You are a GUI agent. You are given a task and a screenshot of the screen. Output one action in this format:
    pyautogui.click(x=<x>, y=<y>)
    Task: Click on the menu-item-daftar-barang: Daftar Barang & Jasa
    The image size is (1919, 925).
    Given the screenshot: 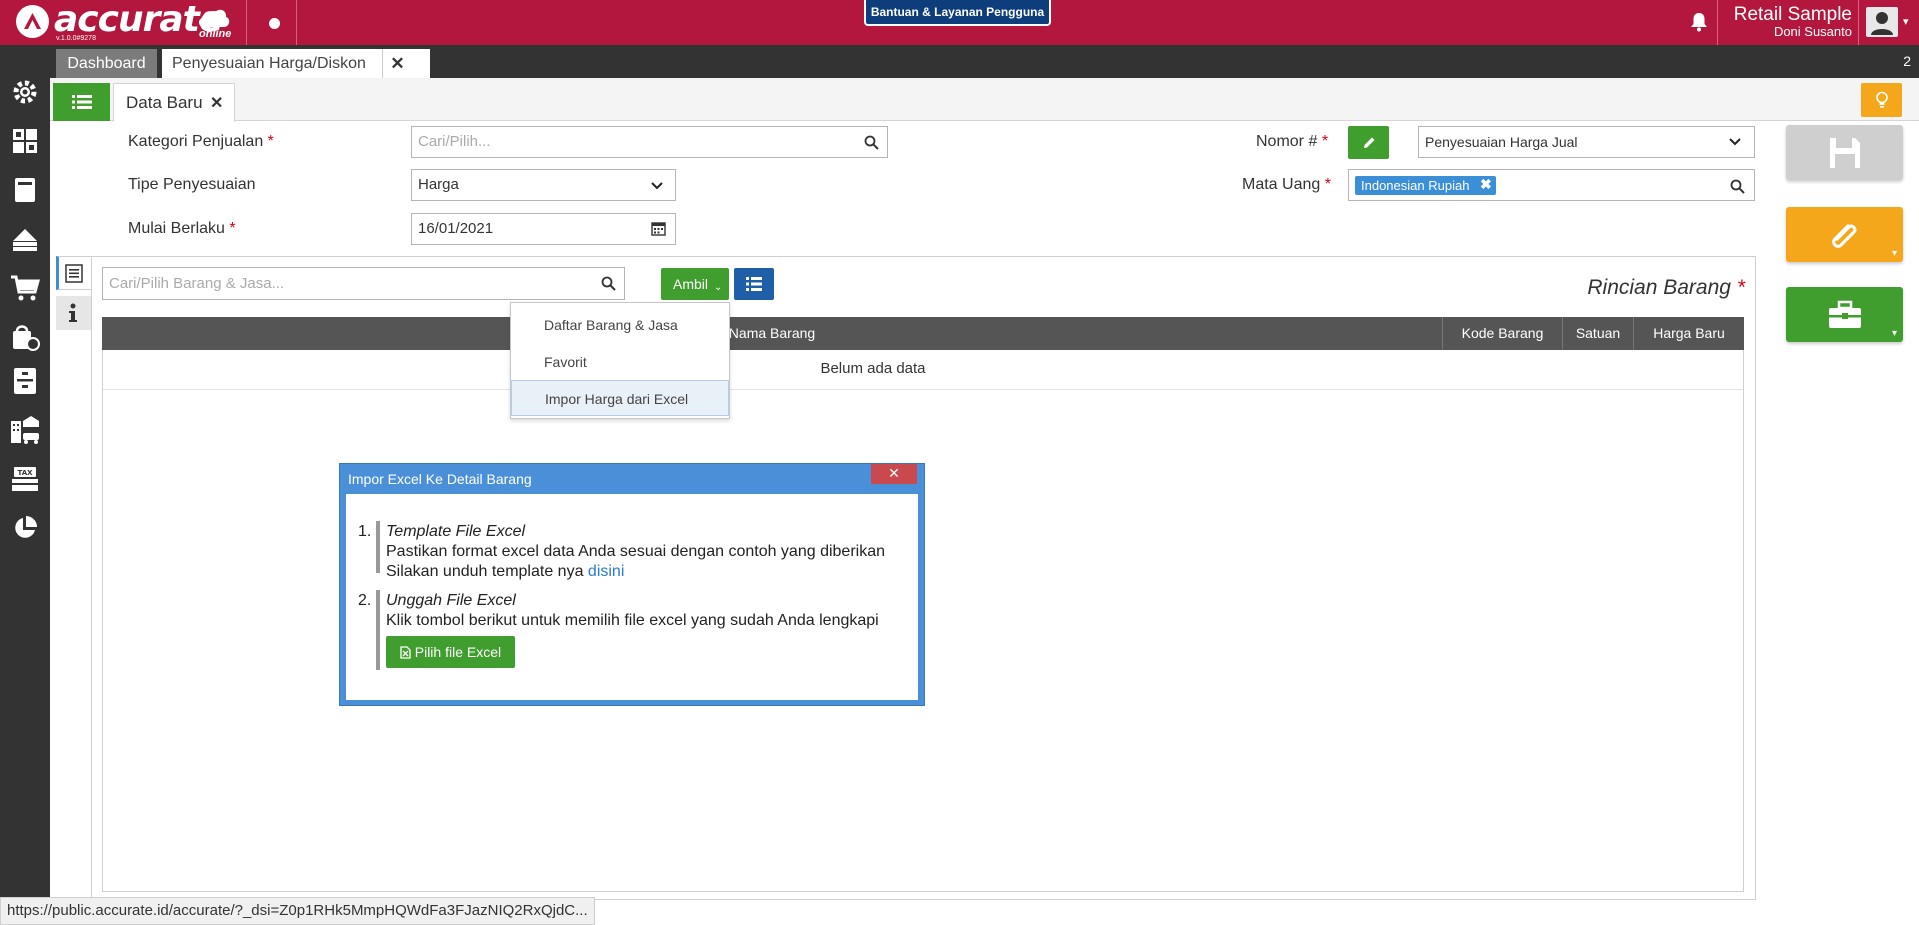 What is the action you would take?
    pyautogui.click(x=620, y=325)
    